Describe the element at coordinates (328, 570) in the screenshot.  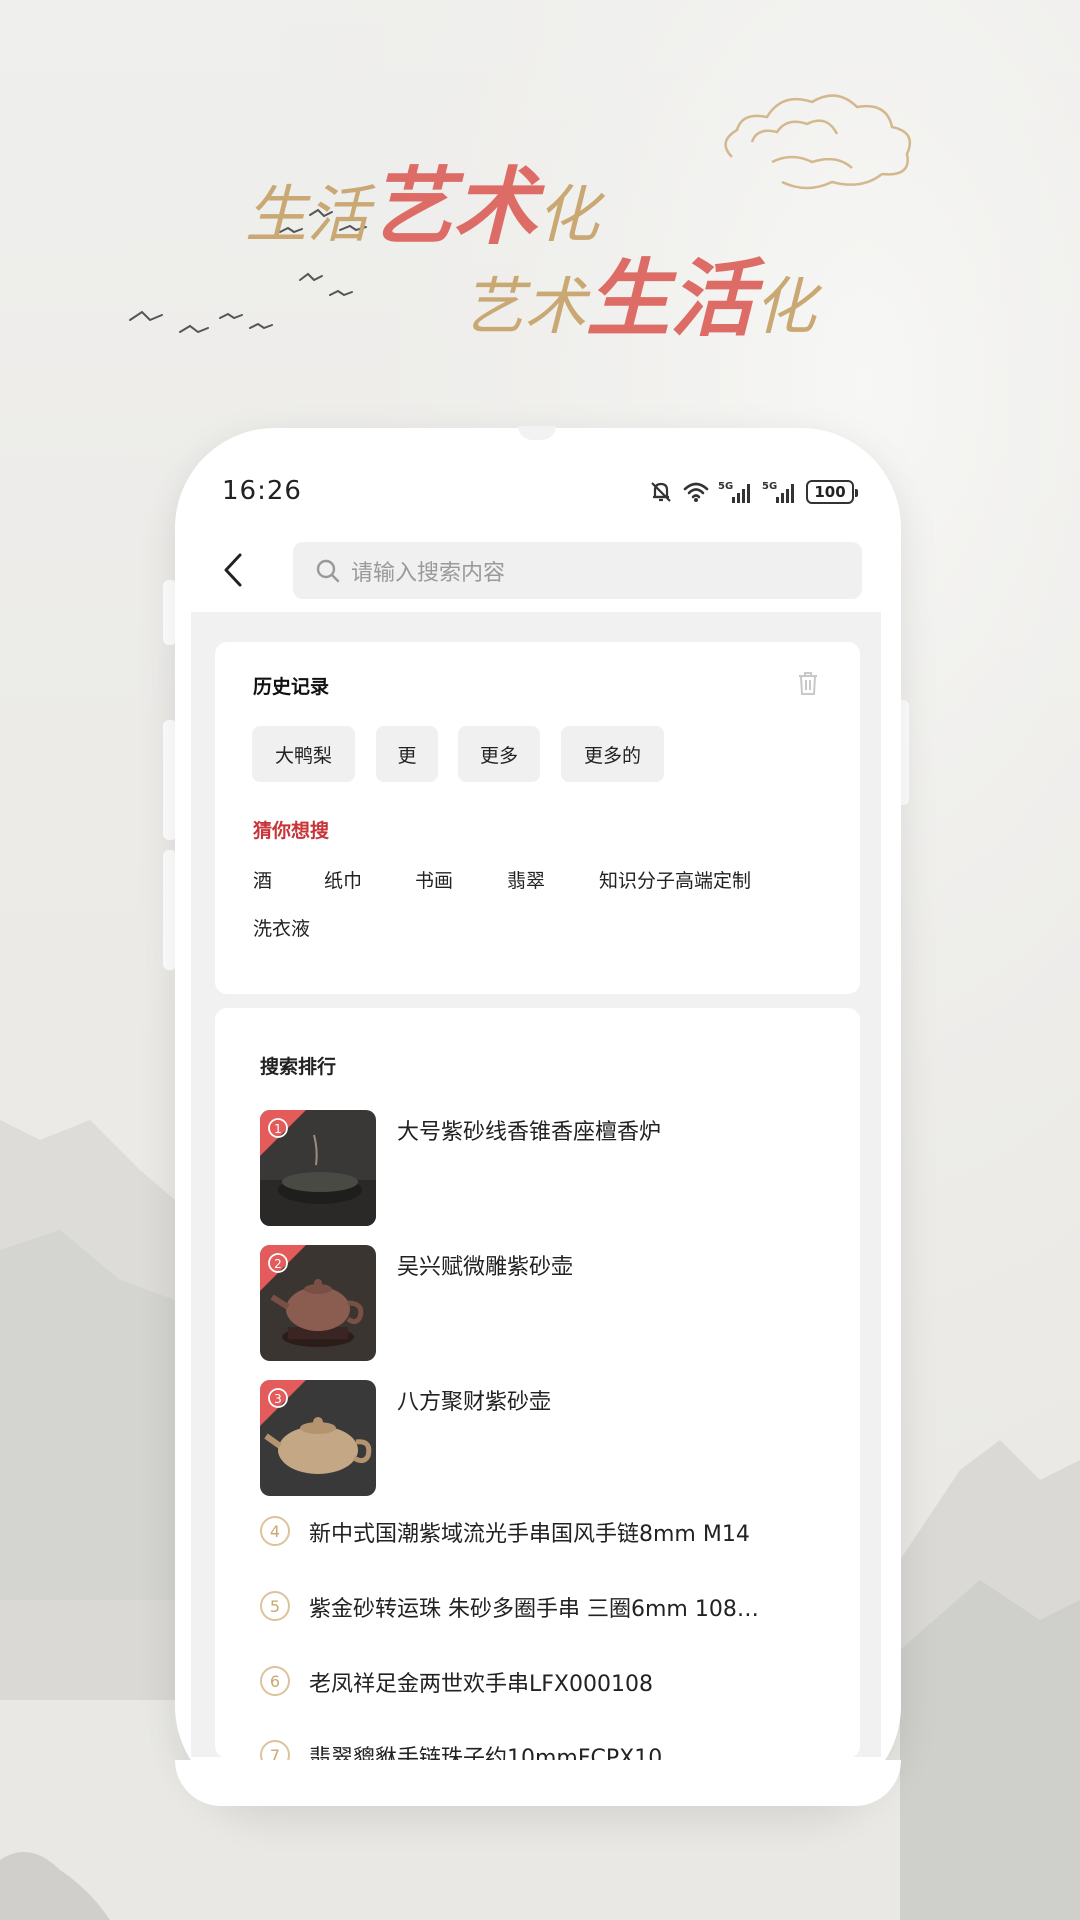
I see `search-icon` at that location.